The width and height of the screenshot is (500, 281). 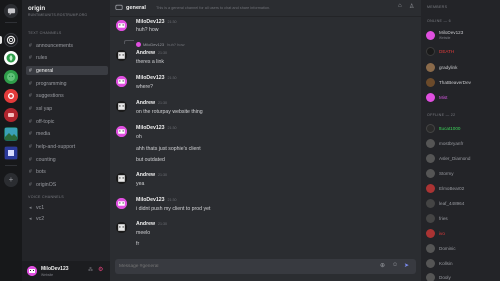 I want to click on ring-icon, so click(x=11, y=96).